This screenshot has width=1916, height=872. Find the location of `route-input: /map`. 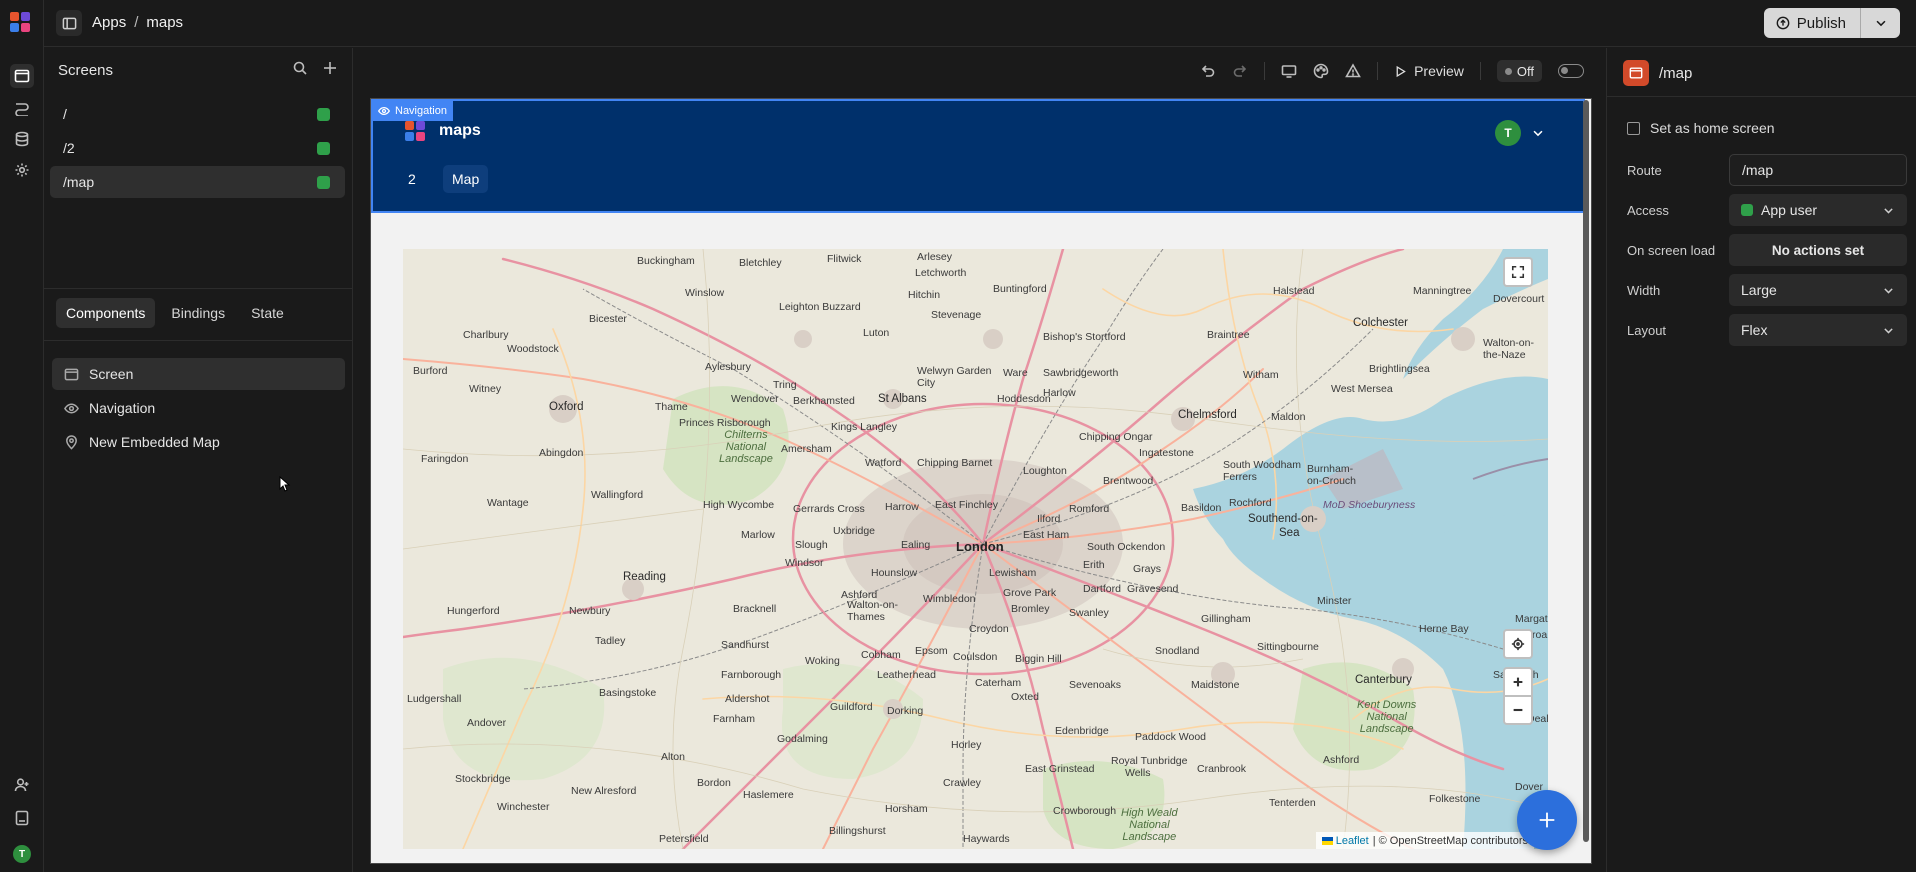

route-input: /map is located at coordinates (1818, 170).